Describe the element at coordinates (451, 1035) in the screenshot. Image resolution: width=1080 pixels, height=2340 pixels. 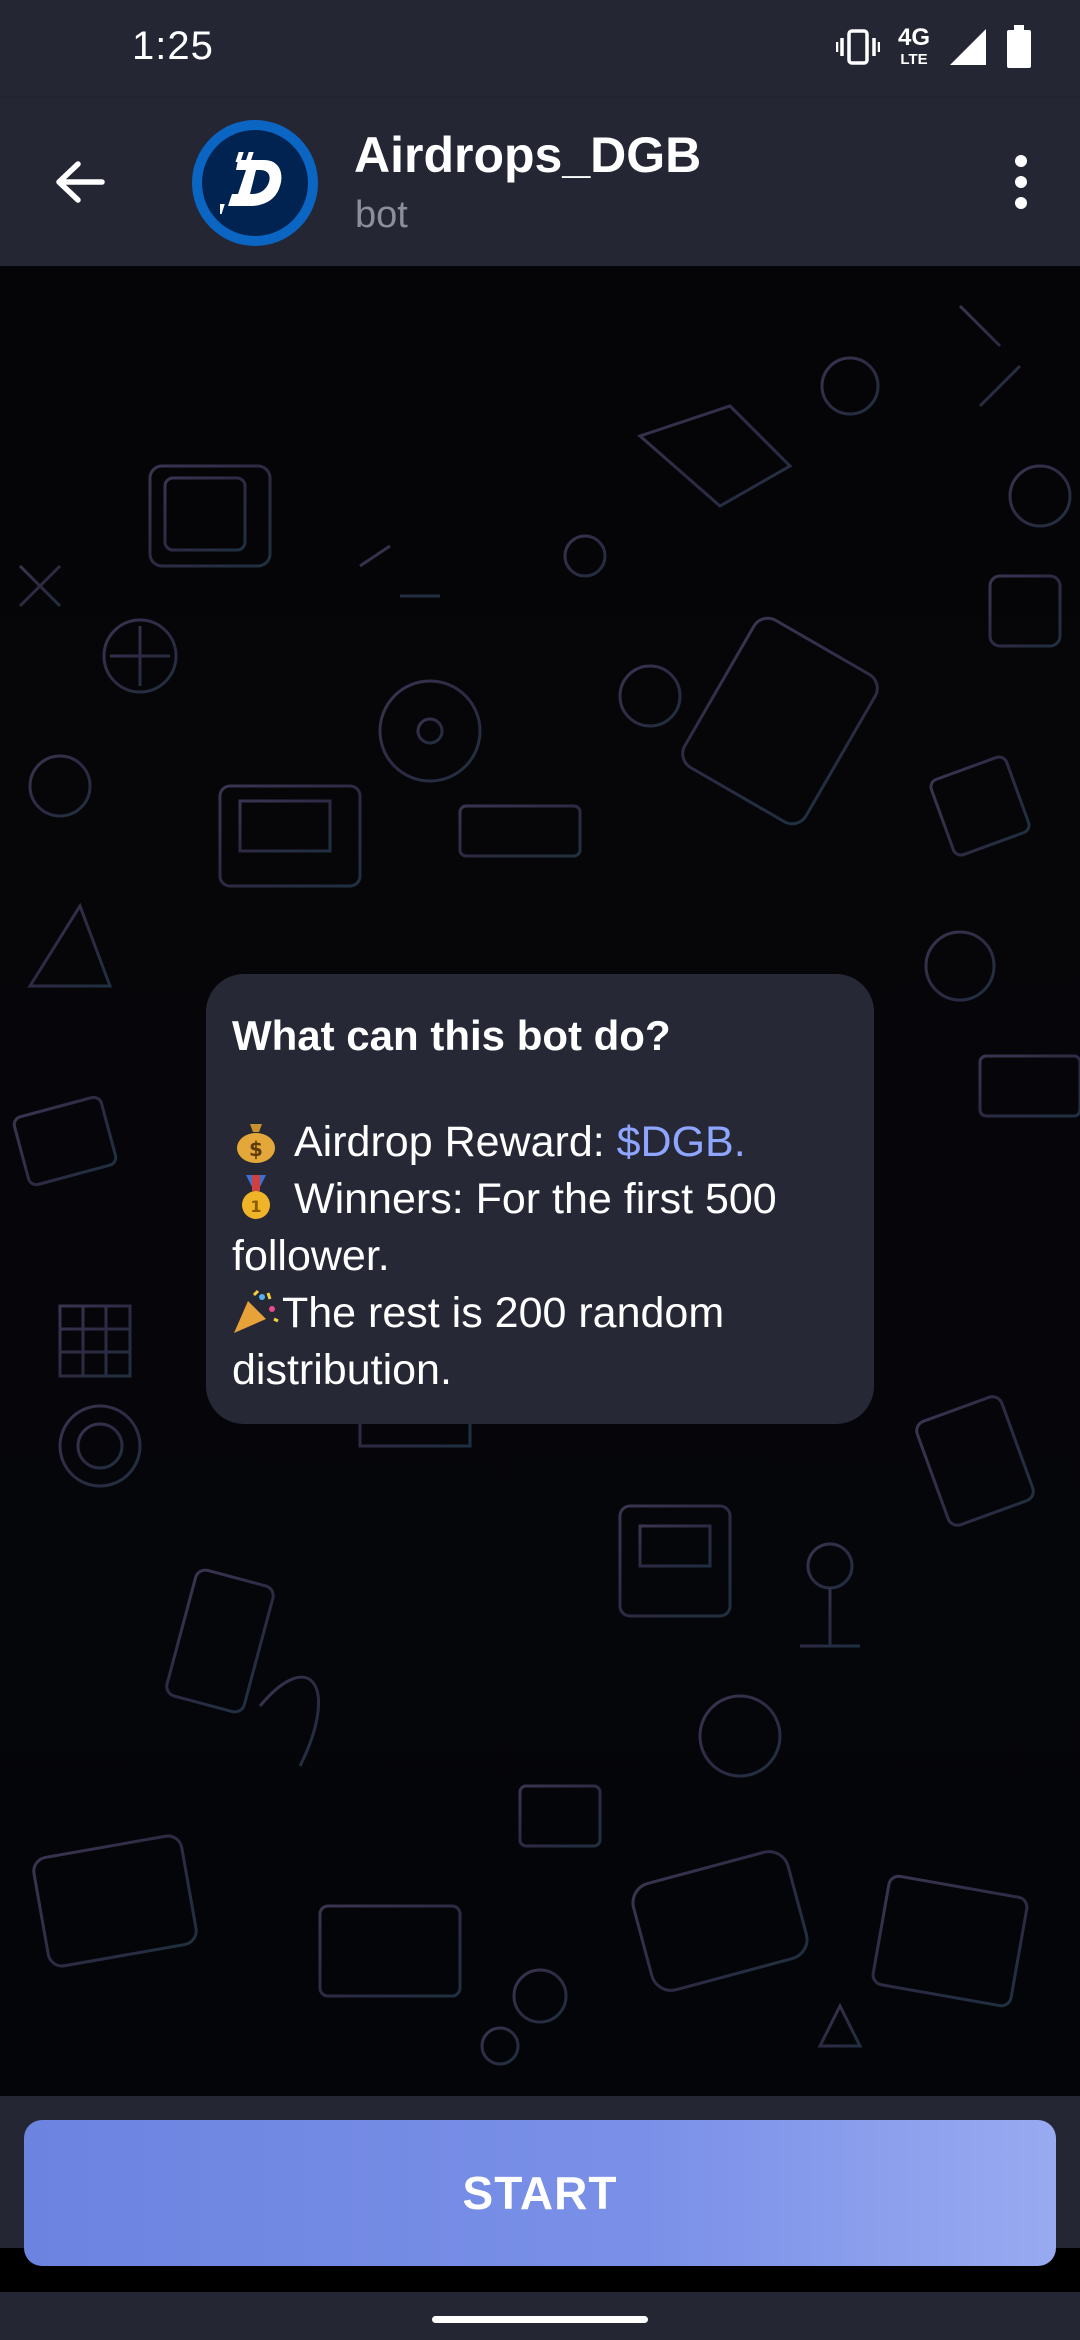
I see `bot-info-title: What can this bot do?` at that location.